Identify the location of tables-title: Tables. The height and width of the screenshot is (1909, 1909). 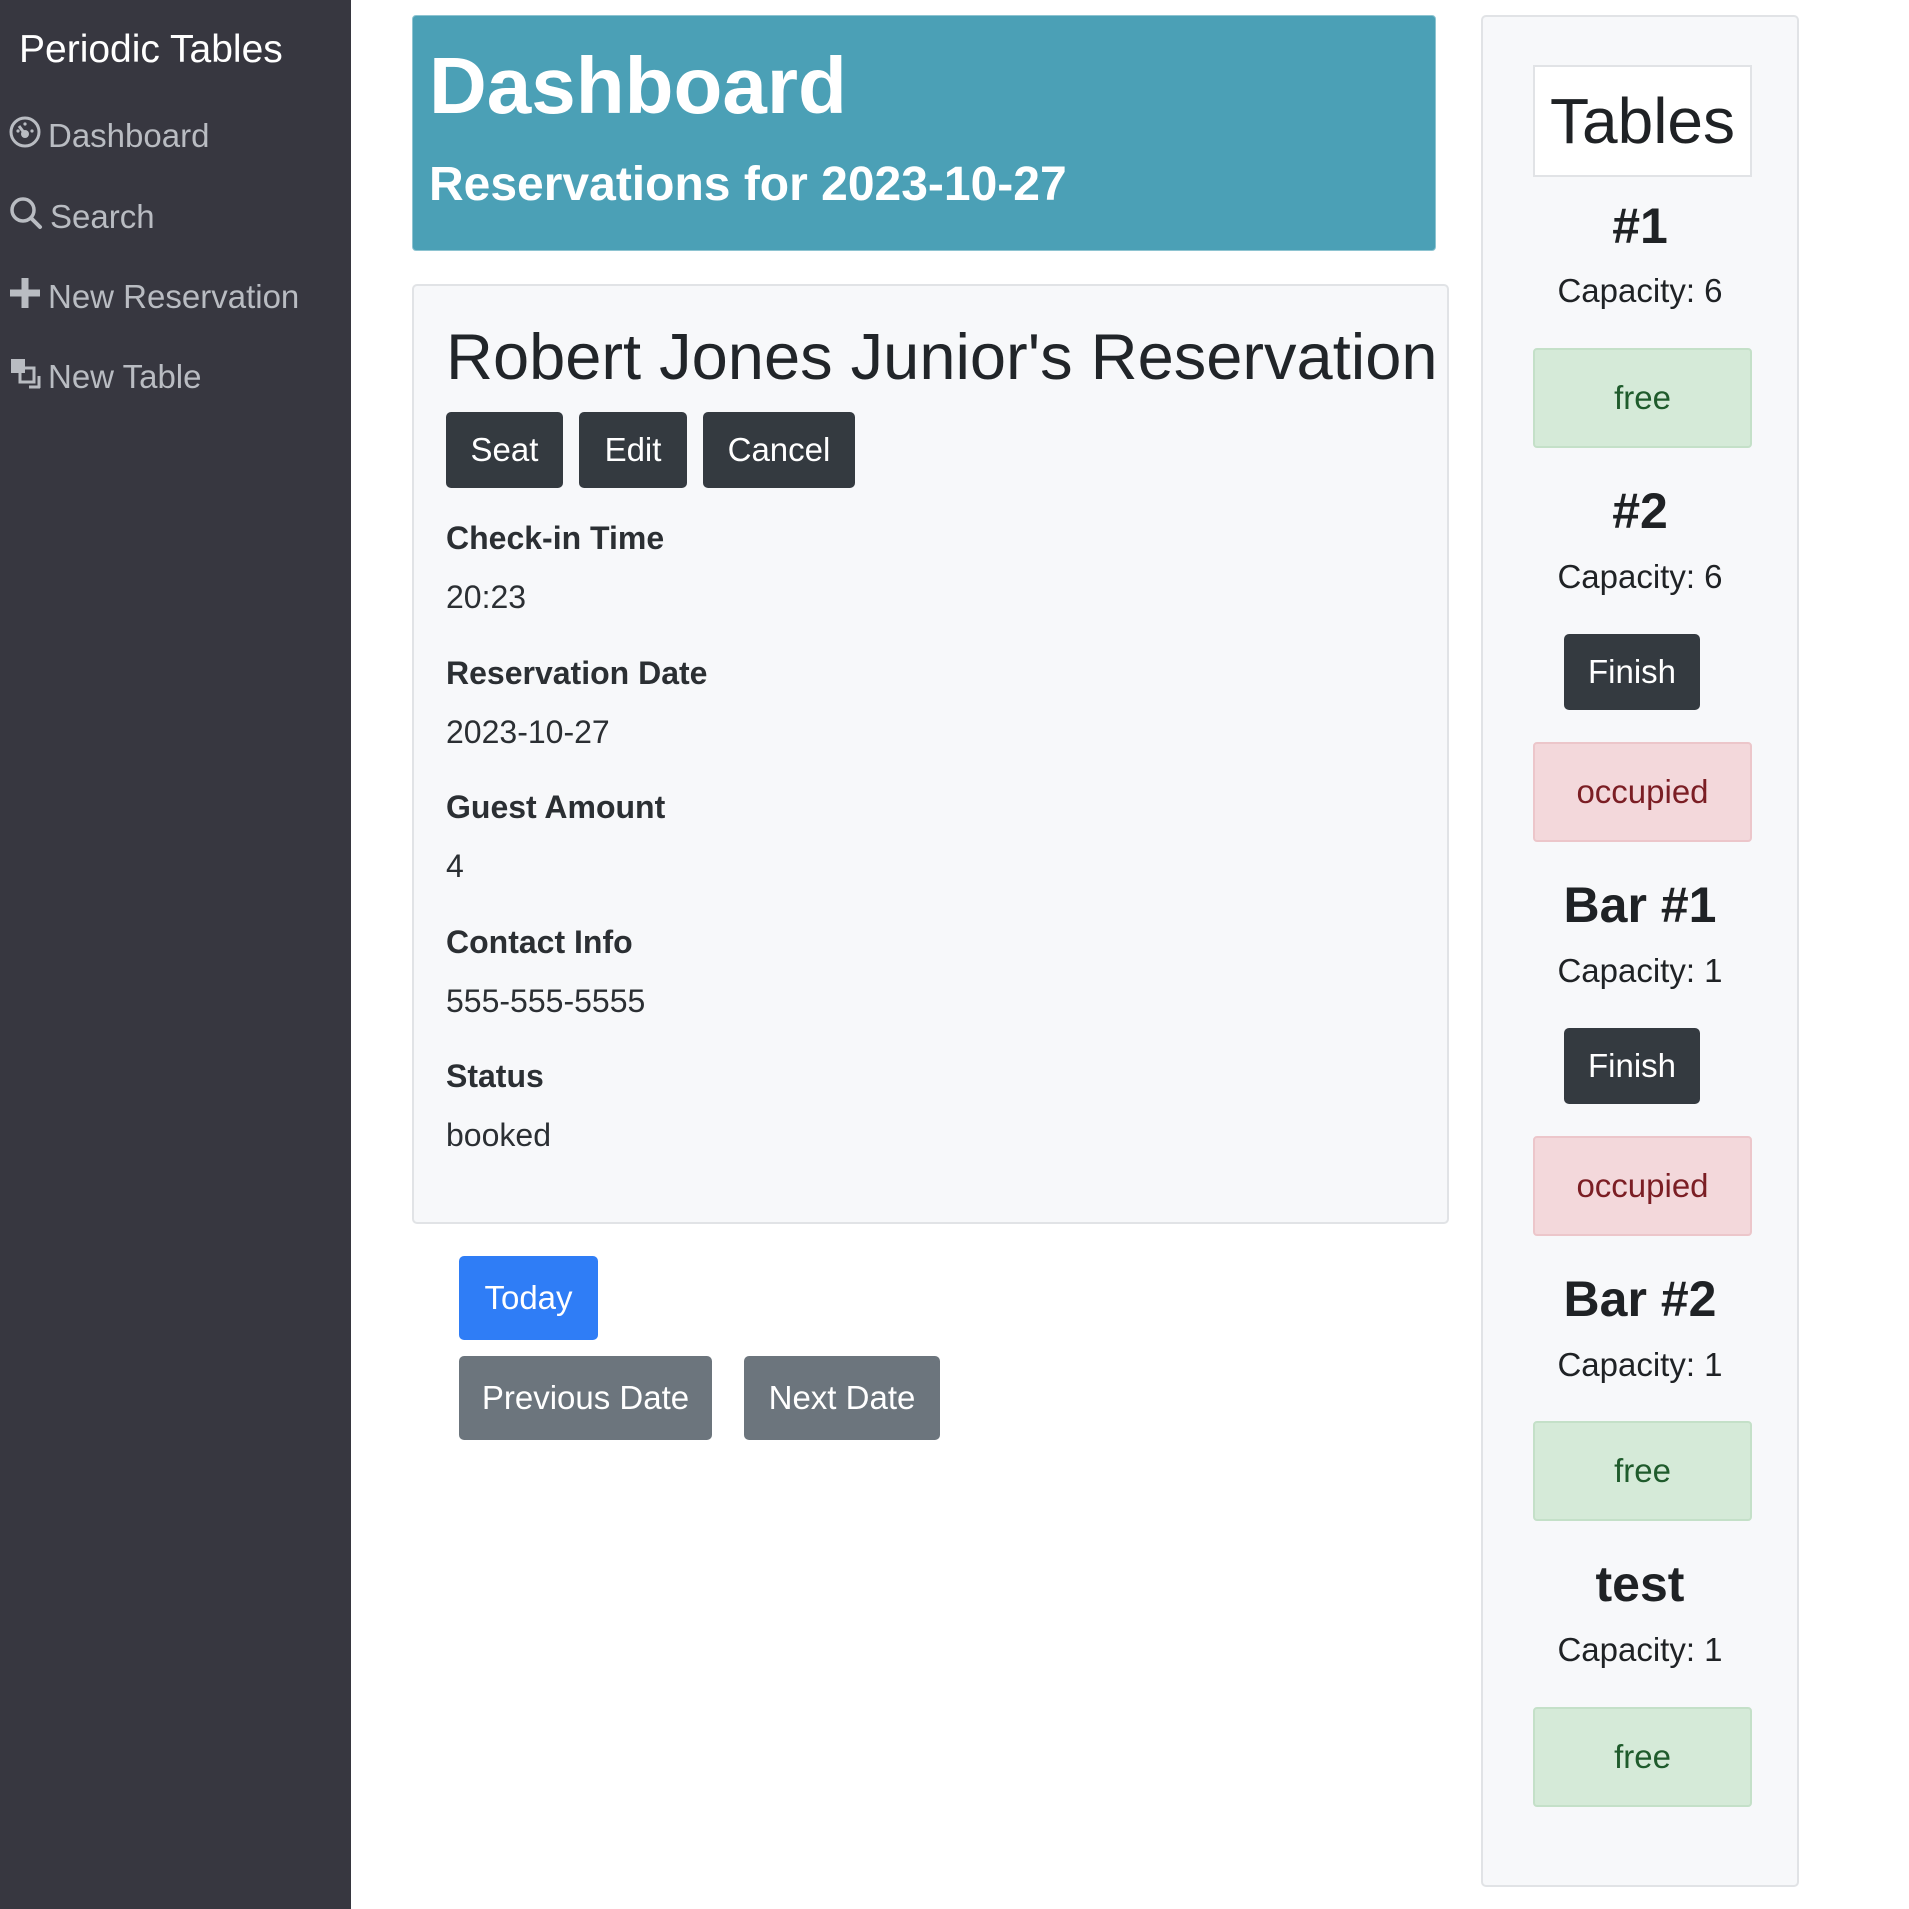
(1642, 121).